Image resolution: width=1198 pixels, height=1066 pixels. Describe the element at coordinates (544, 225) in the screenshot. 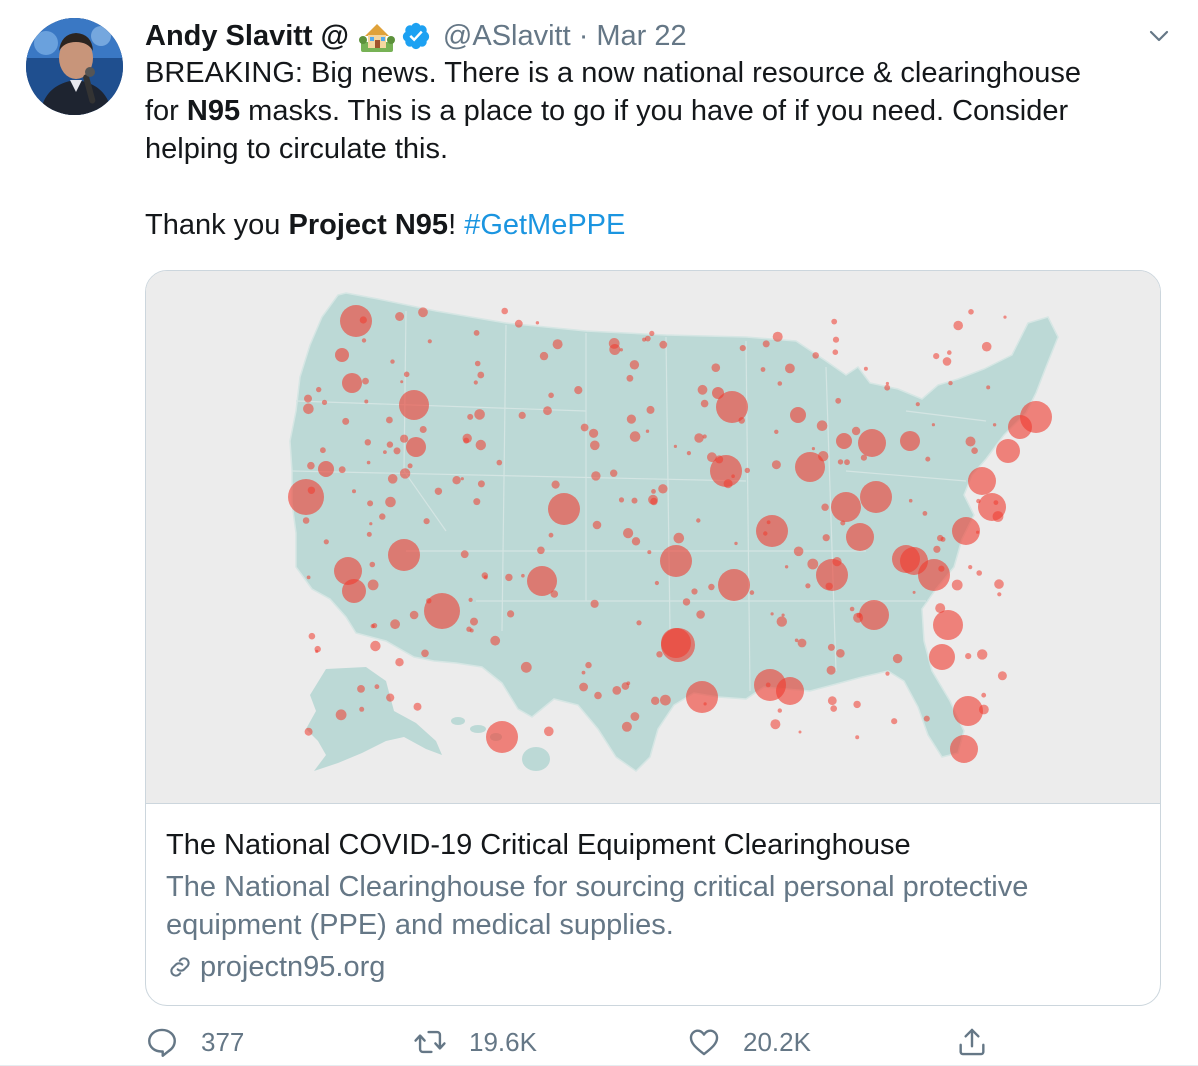

I see `hashtag-link: #GetMePPE` at that location.